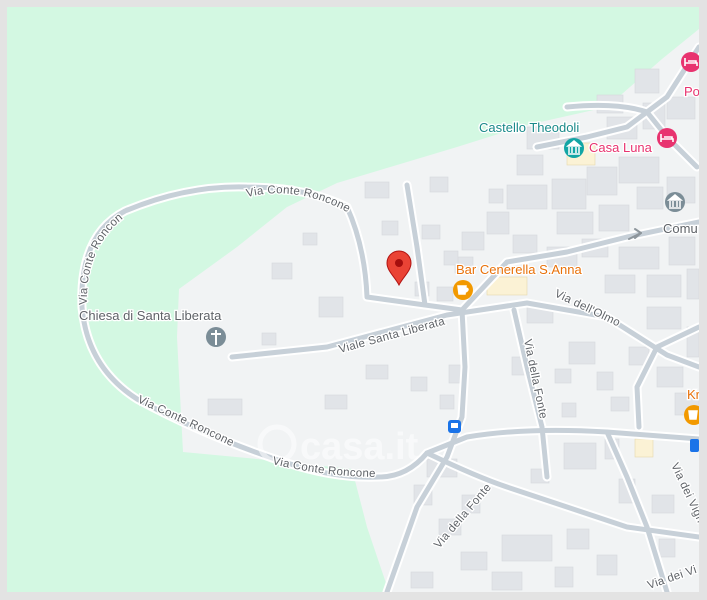 This screenshot has height=600, width=707. I want to click on poi-label-castello: Castello Theodoli, so click(529, 127).